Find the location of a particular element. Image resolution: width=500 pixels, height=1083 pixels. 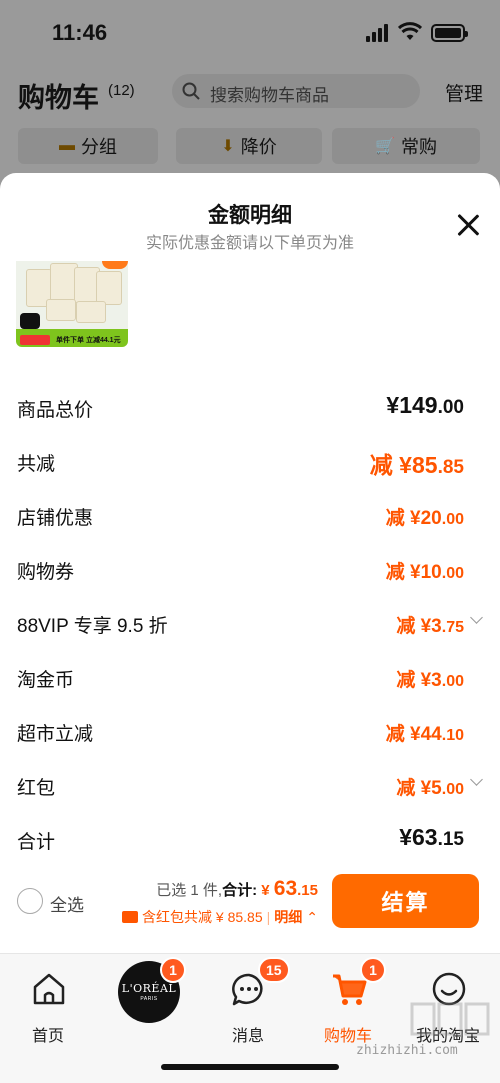

product-thumbnail: 单件下单 立减44.1元 is located at coordinates (72, 304).